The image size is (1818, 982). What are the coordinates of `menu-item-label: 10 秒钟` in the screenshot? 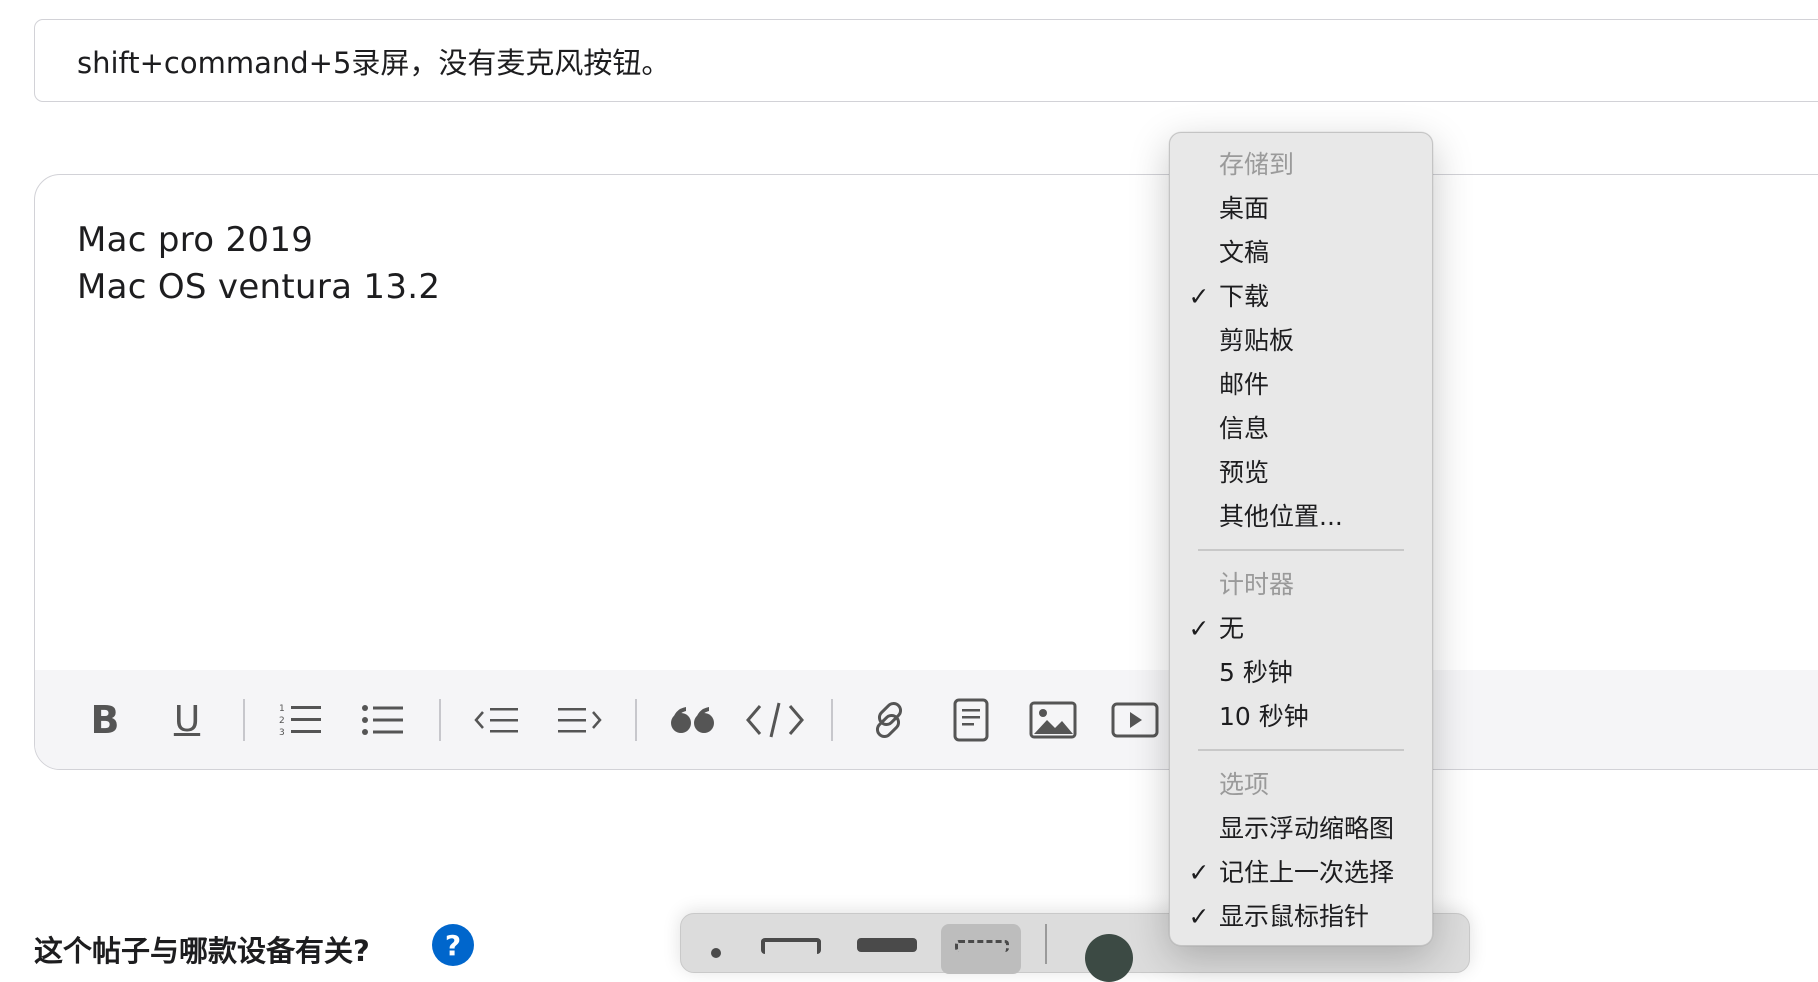 It's located at (1264, 716).